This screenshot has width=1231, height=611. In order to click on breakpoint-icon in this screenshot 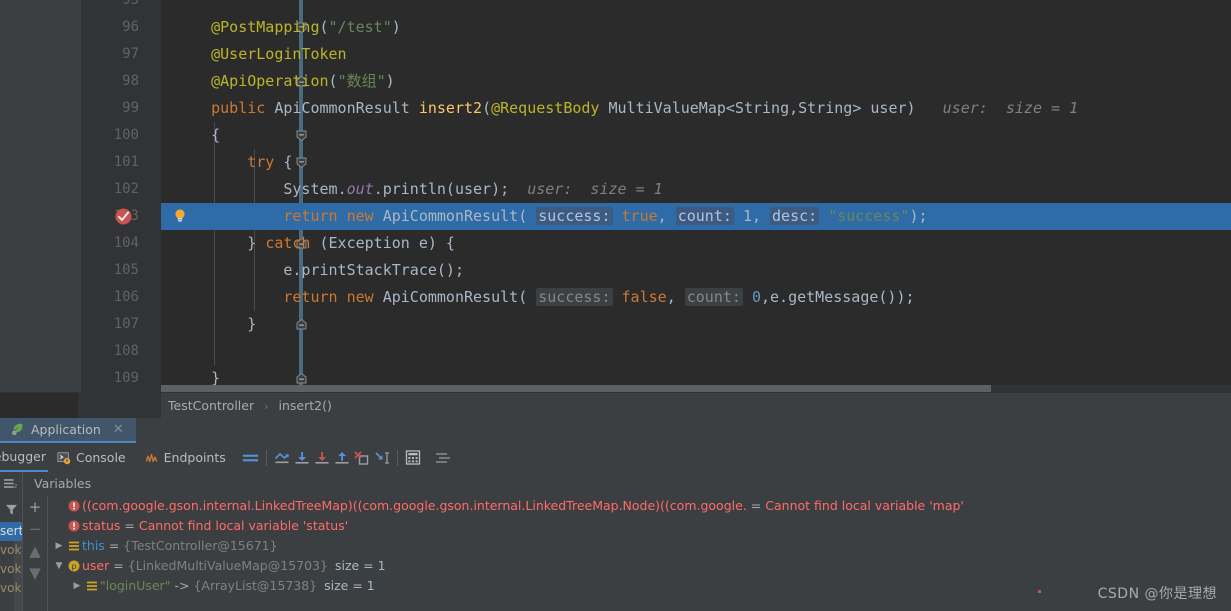, I will do `click(123, 216)`.